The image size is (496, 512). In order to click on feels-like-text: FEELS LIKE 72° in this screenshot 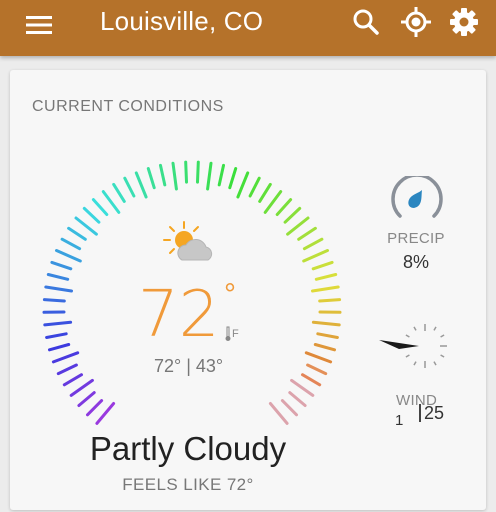, I will do `click(188, 484)`.